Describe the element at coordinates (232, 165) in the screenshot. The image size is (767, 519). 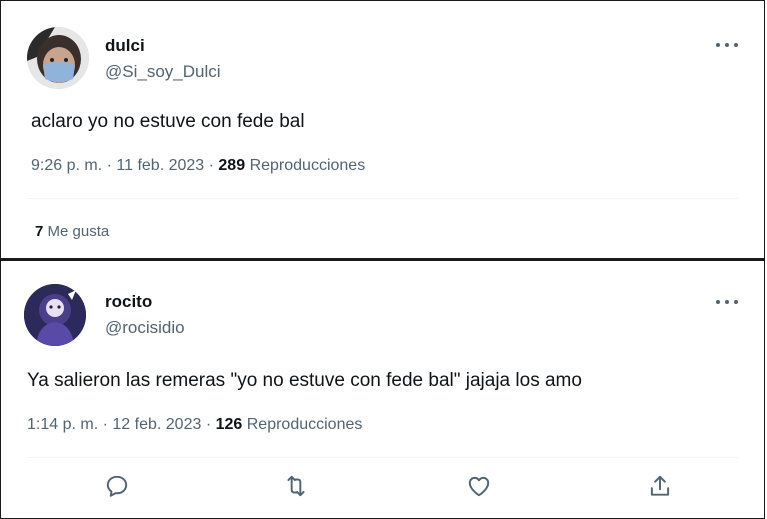
I see `views-count: 289` at that location.